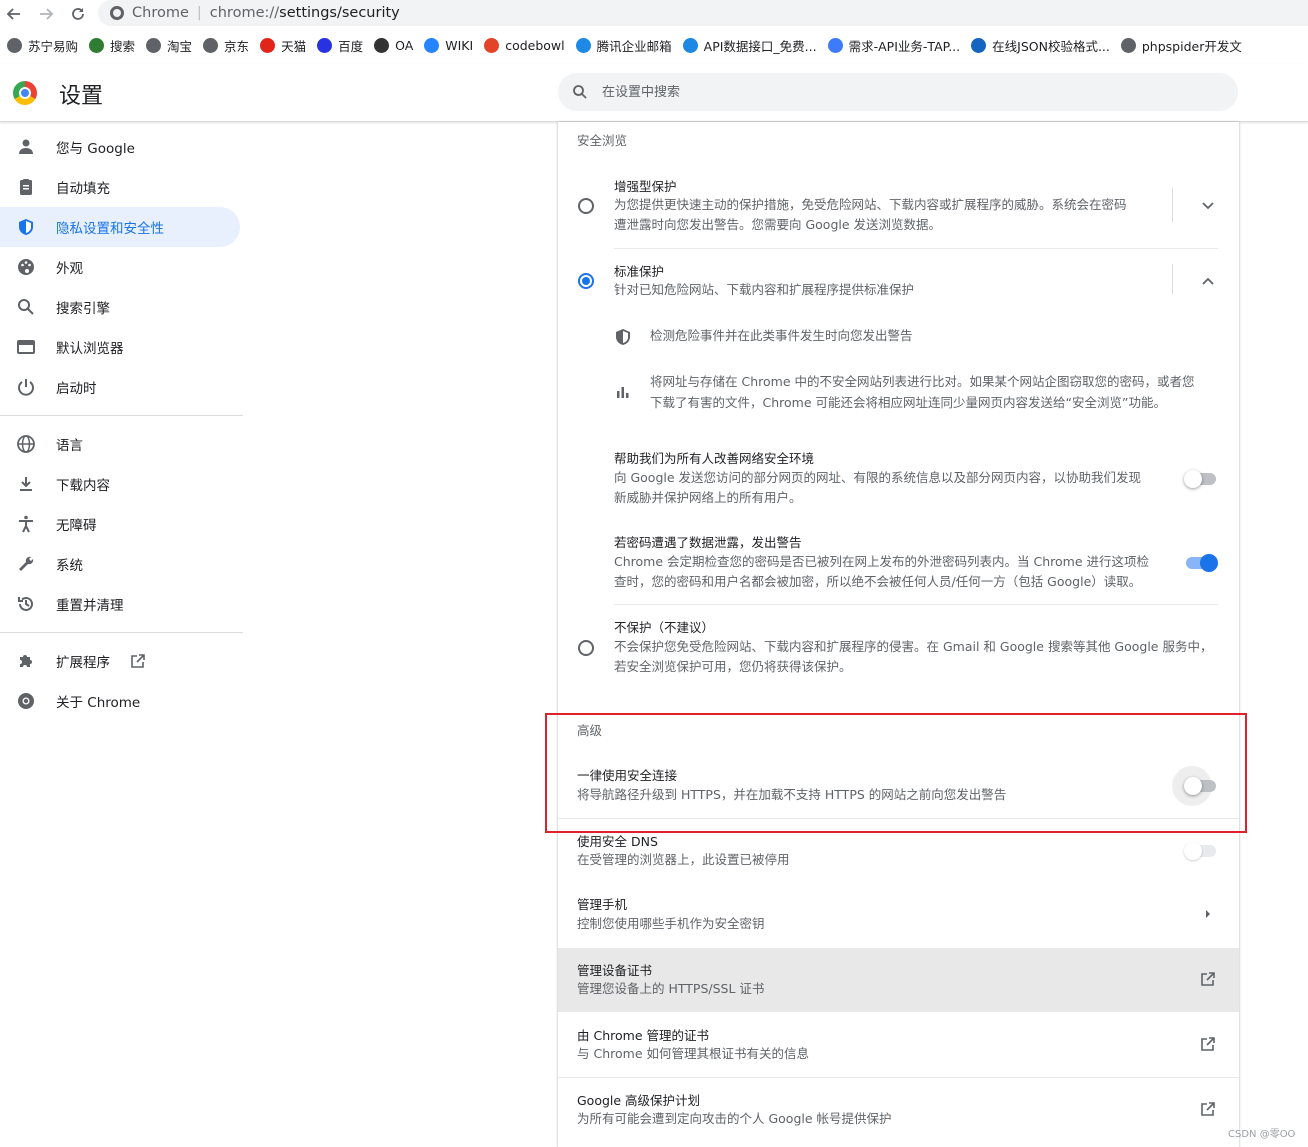 Image resolution: width=1308 pixels, height=1147 pixels. What do you see at coordinates (14, 14) in the screenshot?
I see `back-arrow-icon` at bounding box center [14, 14].